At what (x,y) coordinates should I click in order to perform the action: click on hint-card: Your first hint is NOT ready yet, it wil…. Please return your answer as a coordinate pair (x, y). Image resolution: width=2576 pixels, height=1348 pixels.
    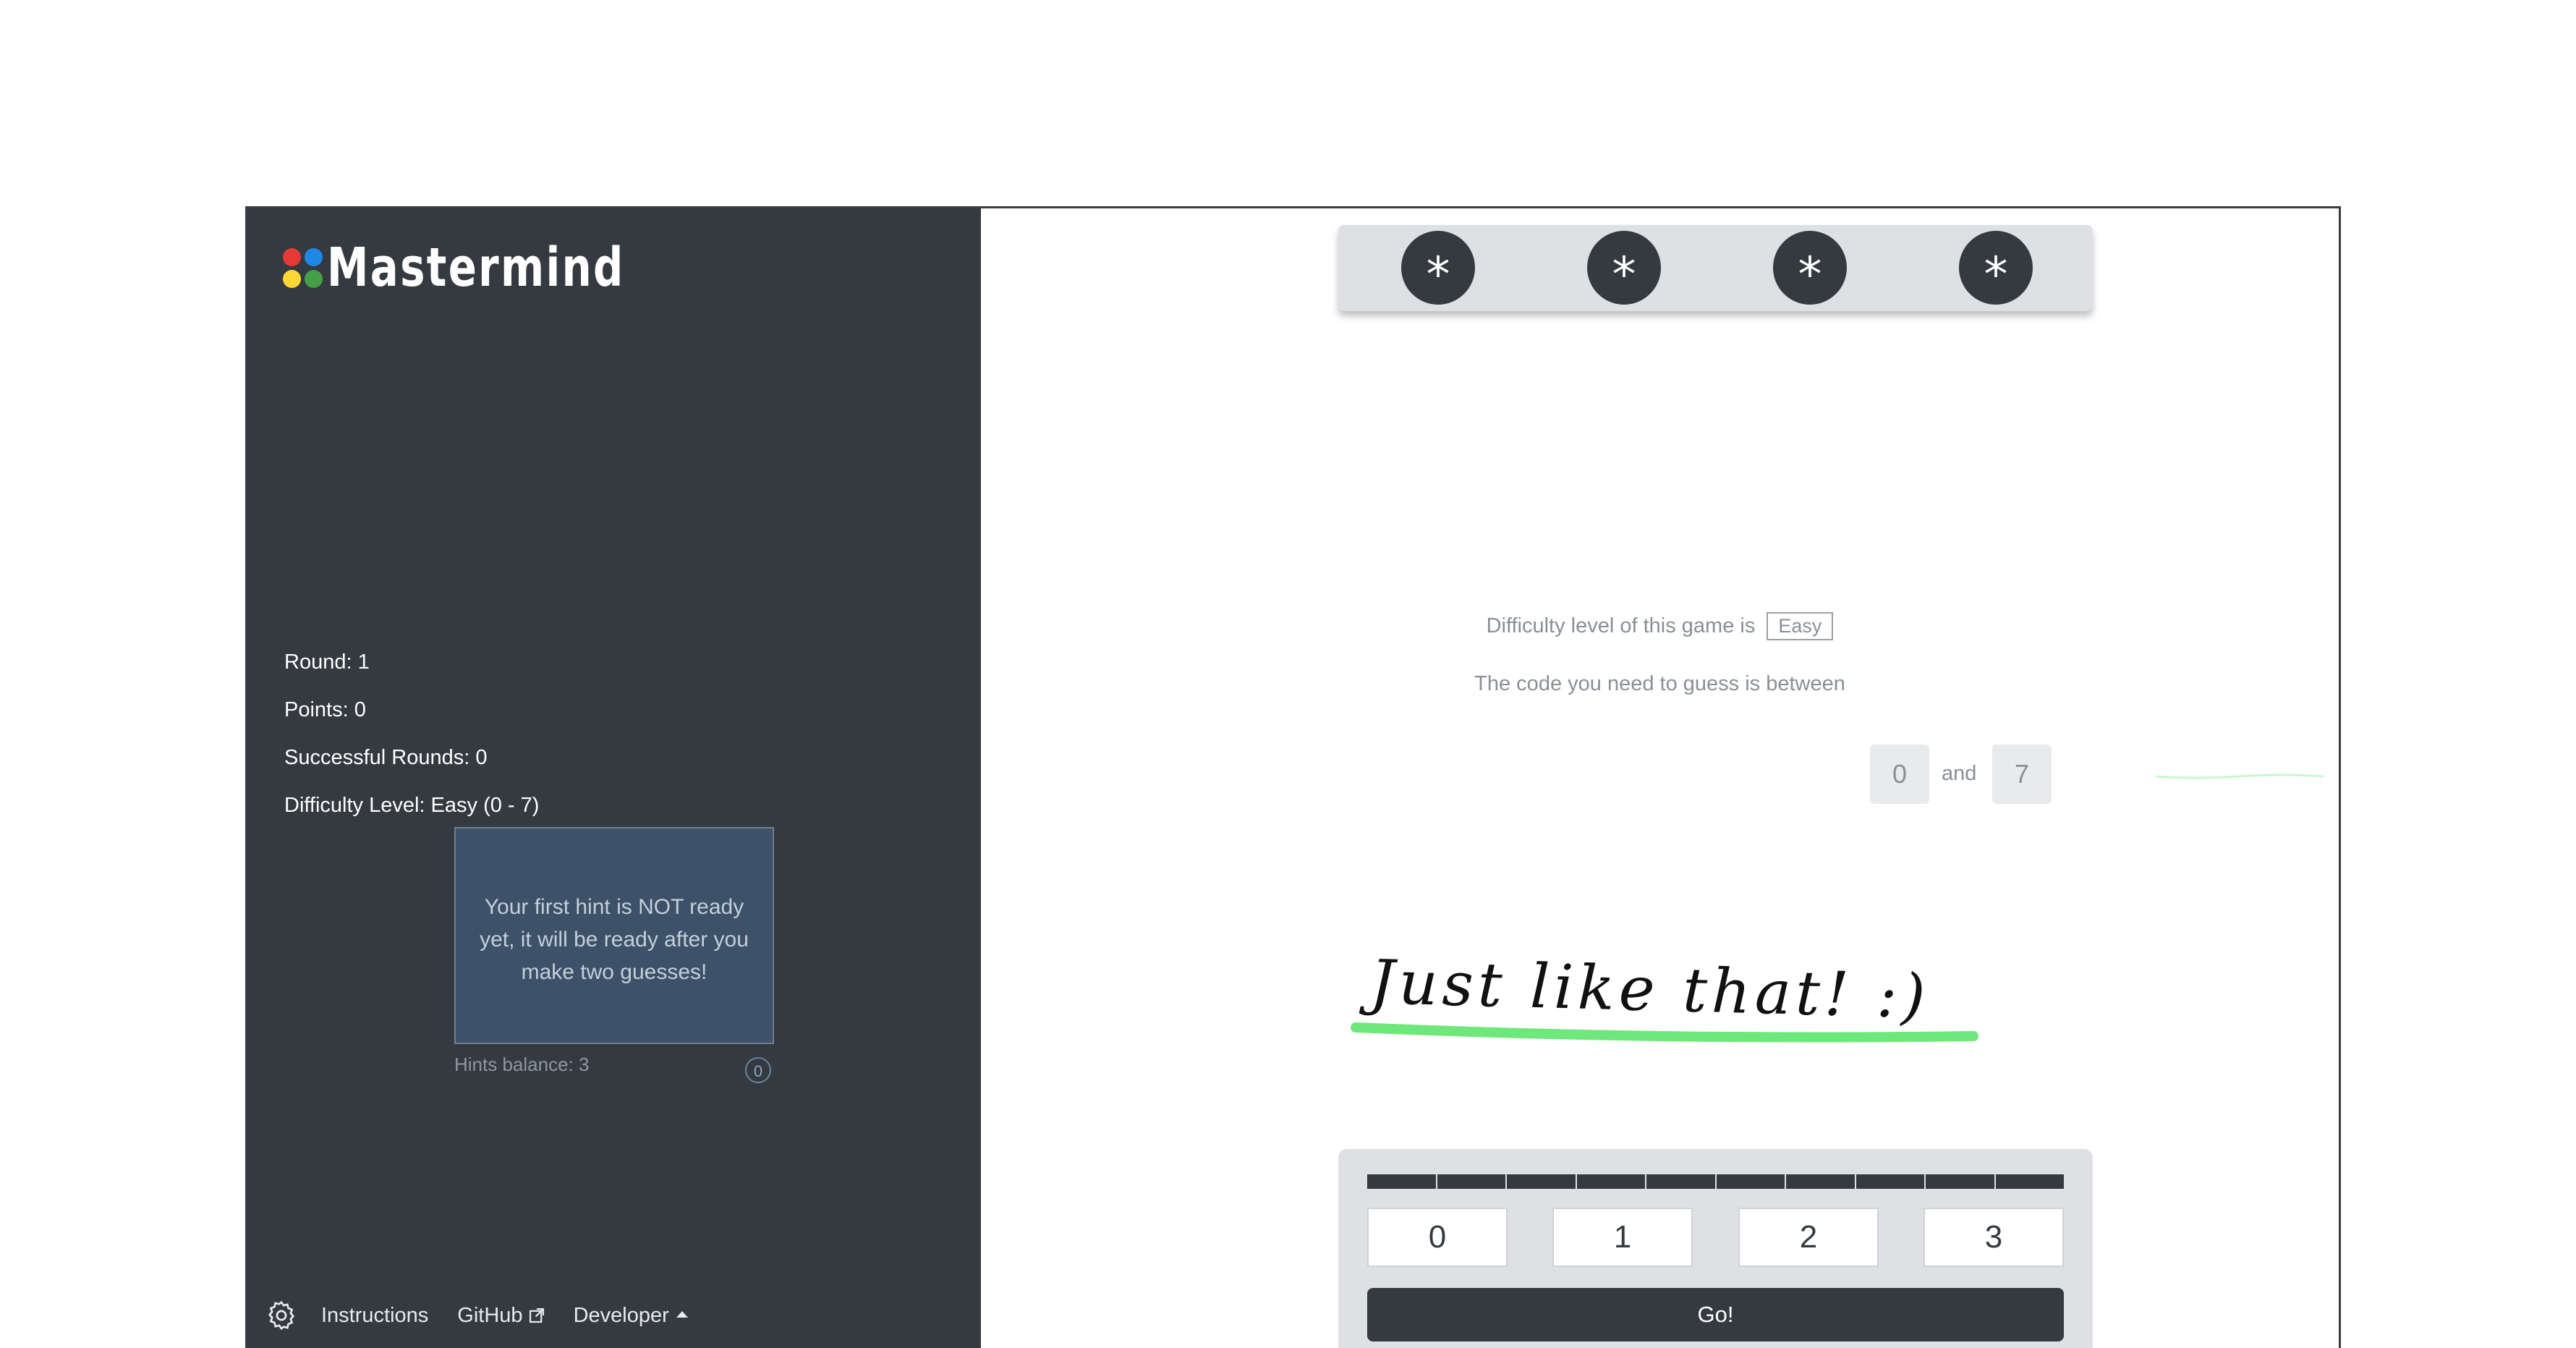
    Looking at the image, I should click on (614, 935).